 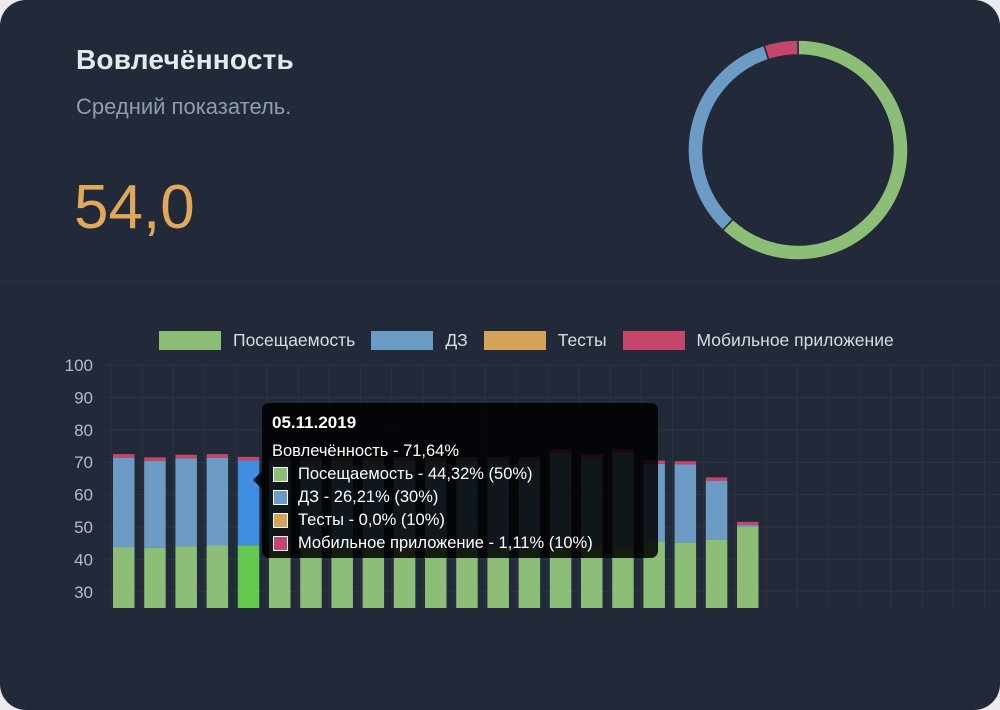 I want to click on tooltip-row-label: Мобильное приложение - 1,11% (10%), so click(x=445, y=543).